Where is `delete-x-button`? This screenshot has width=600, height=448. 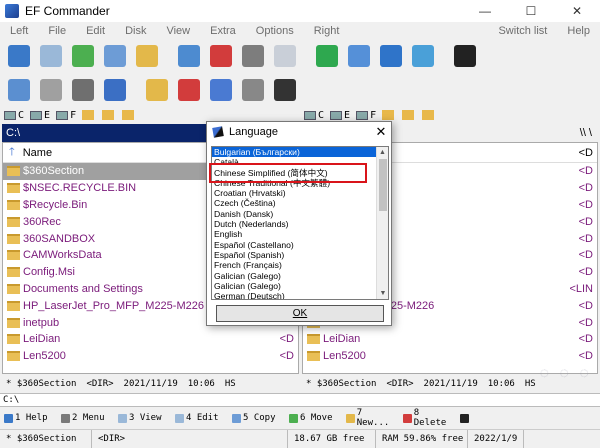
delete-x-button is located at coordinates (221, 56).